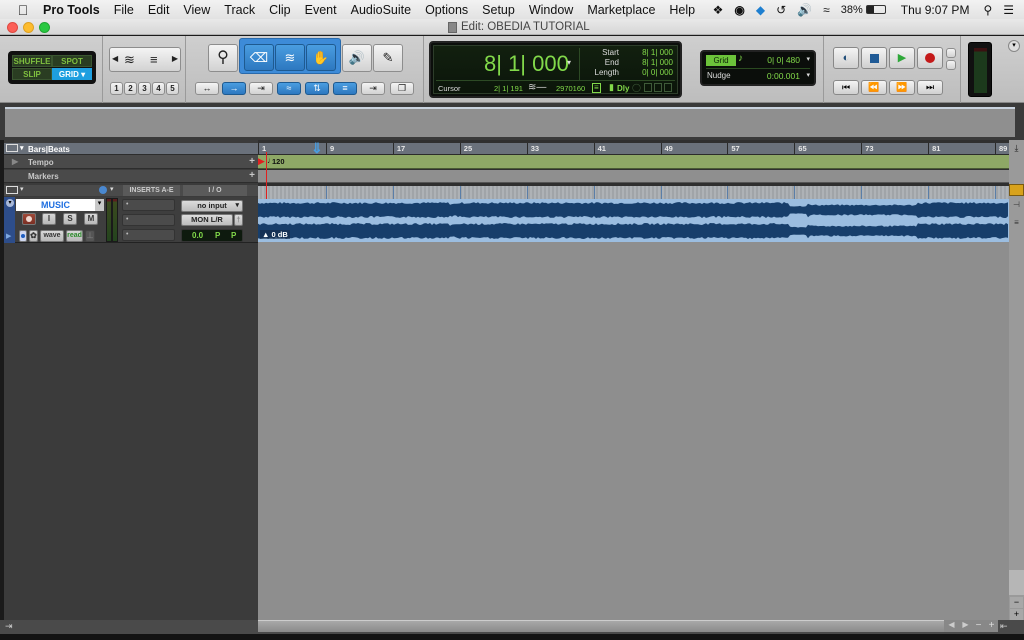 The image size is (1024, 640). What do you see at coordinates (223, 58) in the screenshot?
I see `zoomer-tool: ⚲` at bounding box center [223, 58].